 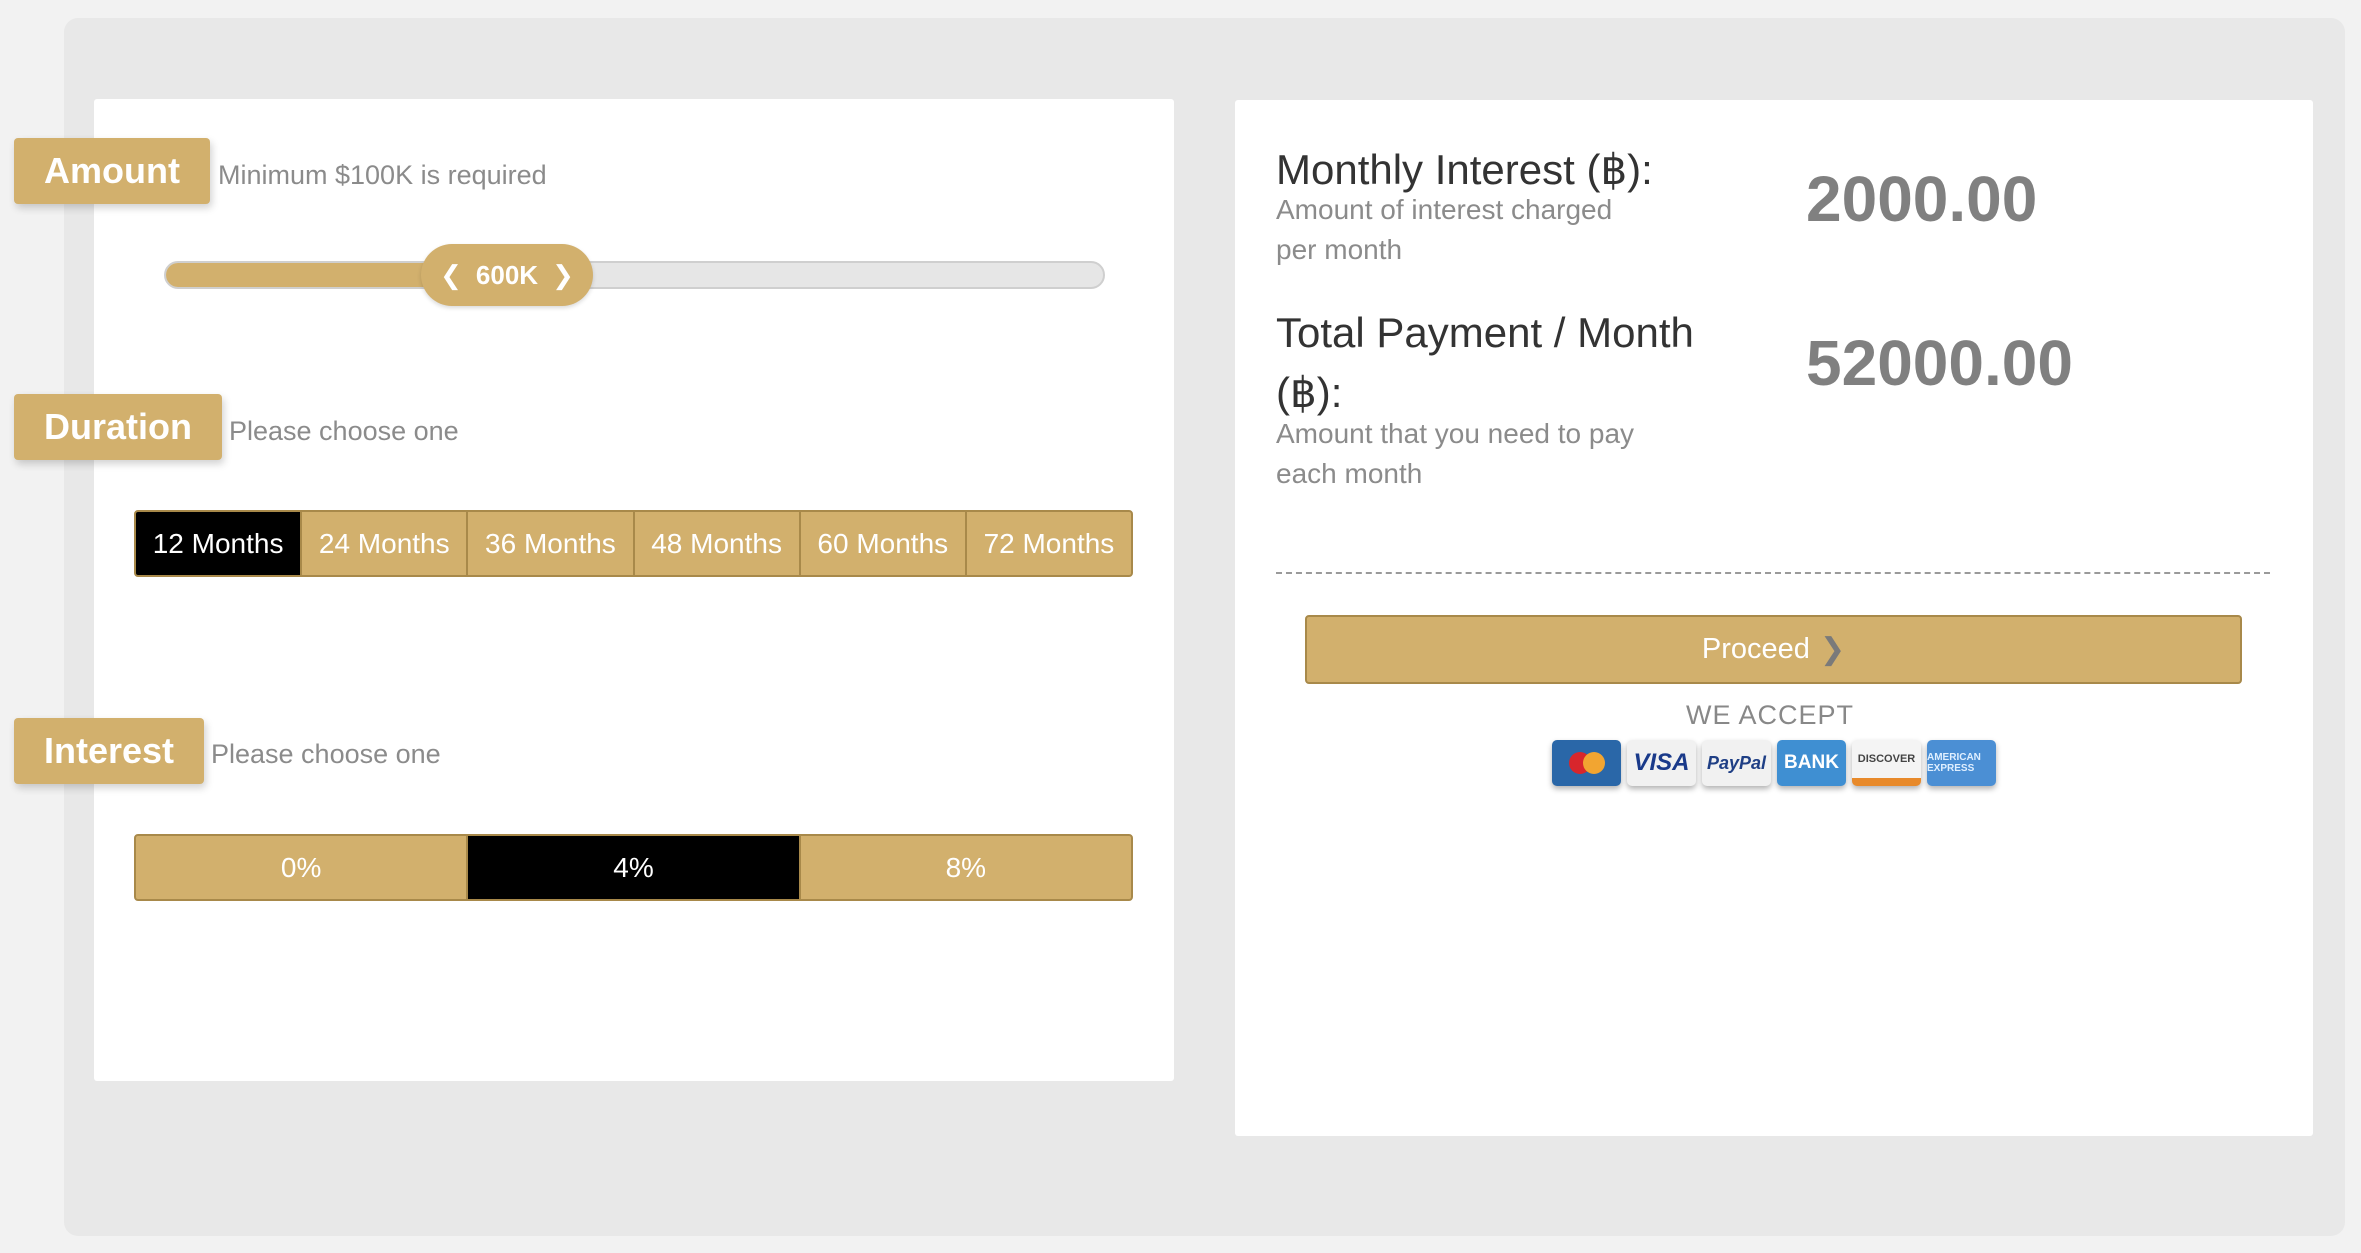 I want to click on we-accept-label: WE ACCEPT, so click(x=1770, y=715).